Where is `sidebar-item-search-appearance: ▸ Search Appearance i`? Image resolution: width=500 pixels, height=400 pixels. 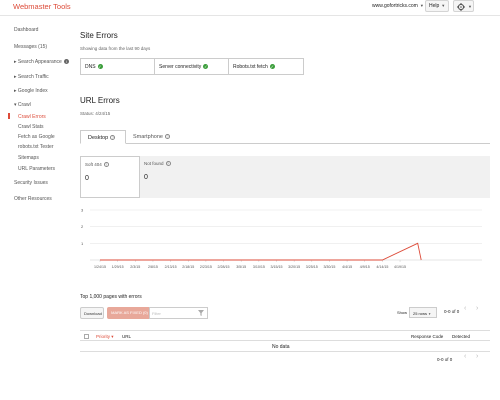 sidebar-item-search-appearance: ▸ Search Appearance i is located at coordinates (41, 62).